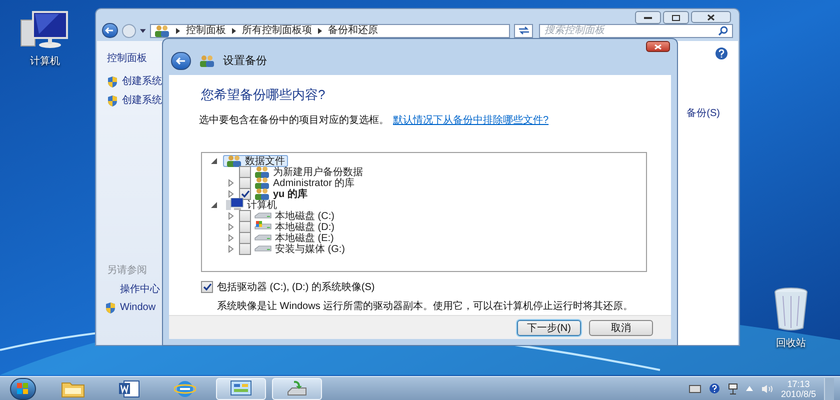  I want to click on maximize-button, so click(676, 17).